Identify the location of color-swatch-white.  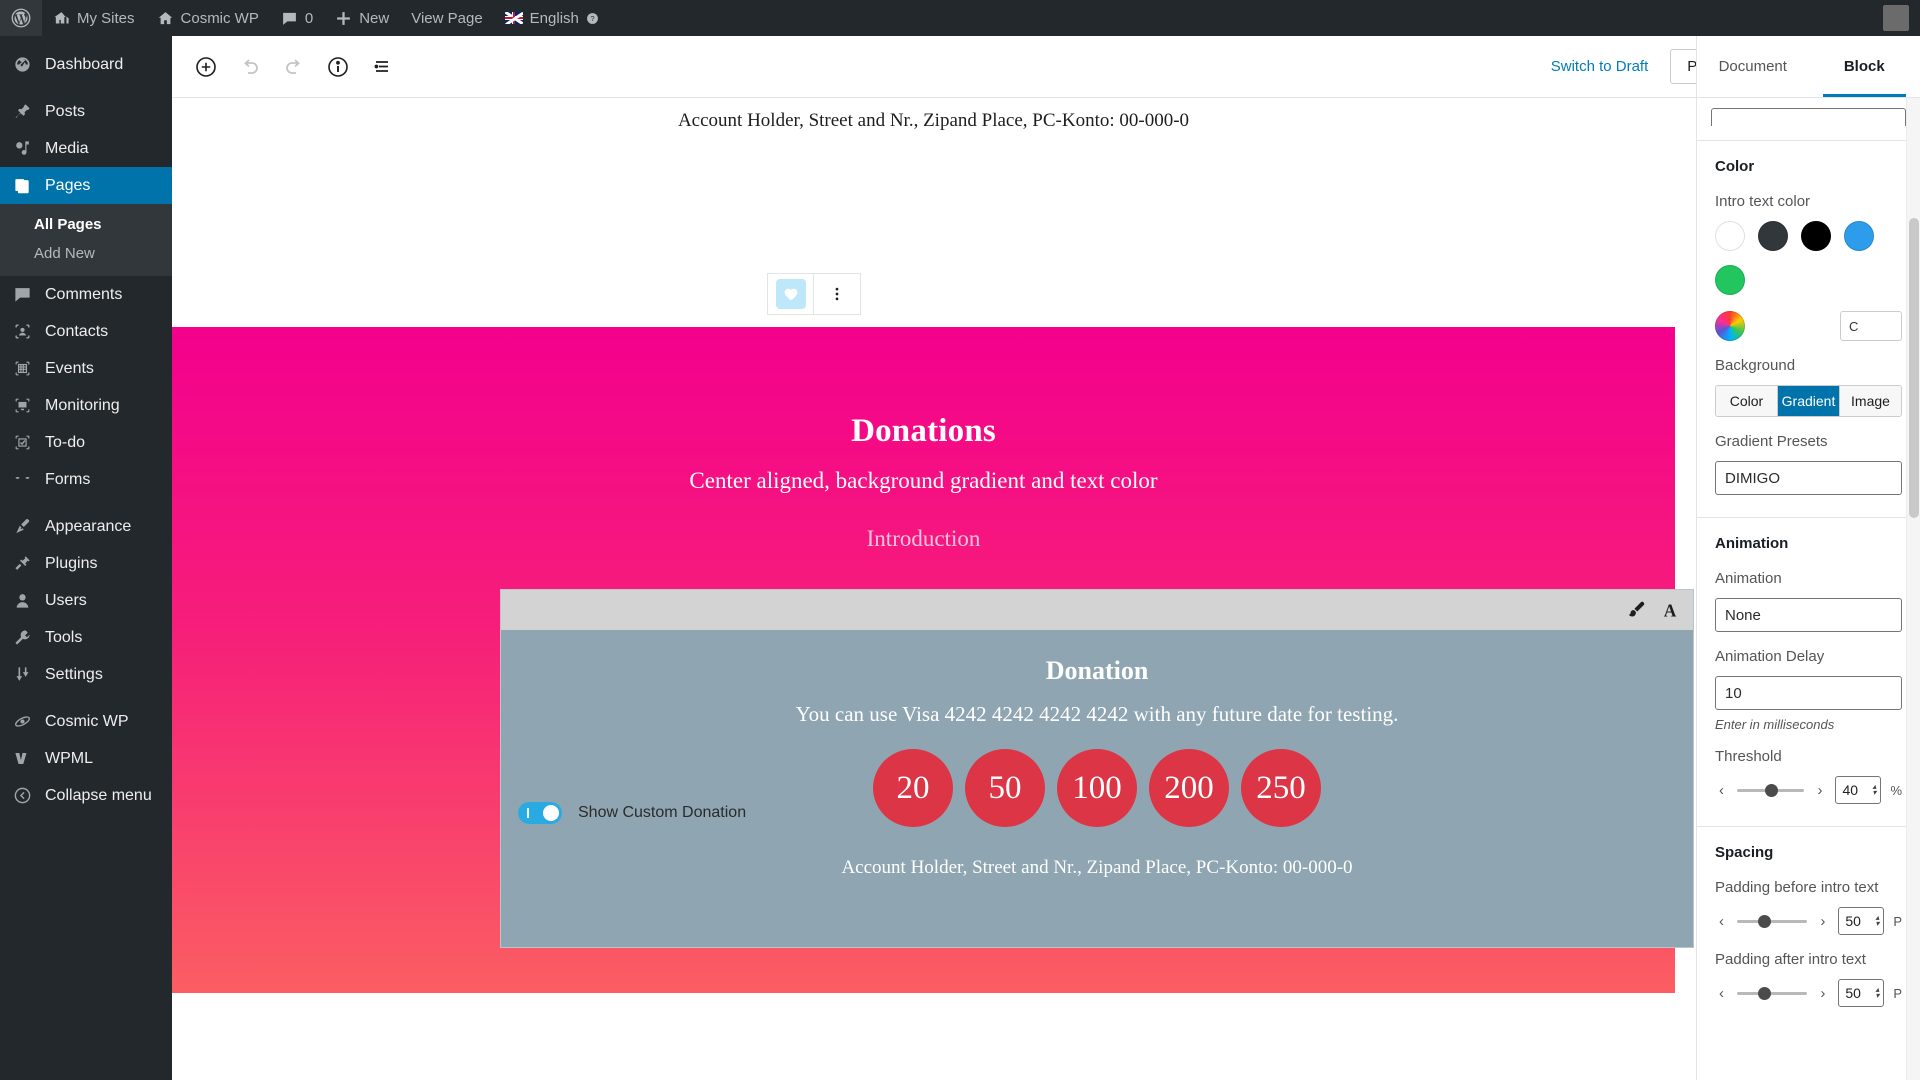
(1730, 236).